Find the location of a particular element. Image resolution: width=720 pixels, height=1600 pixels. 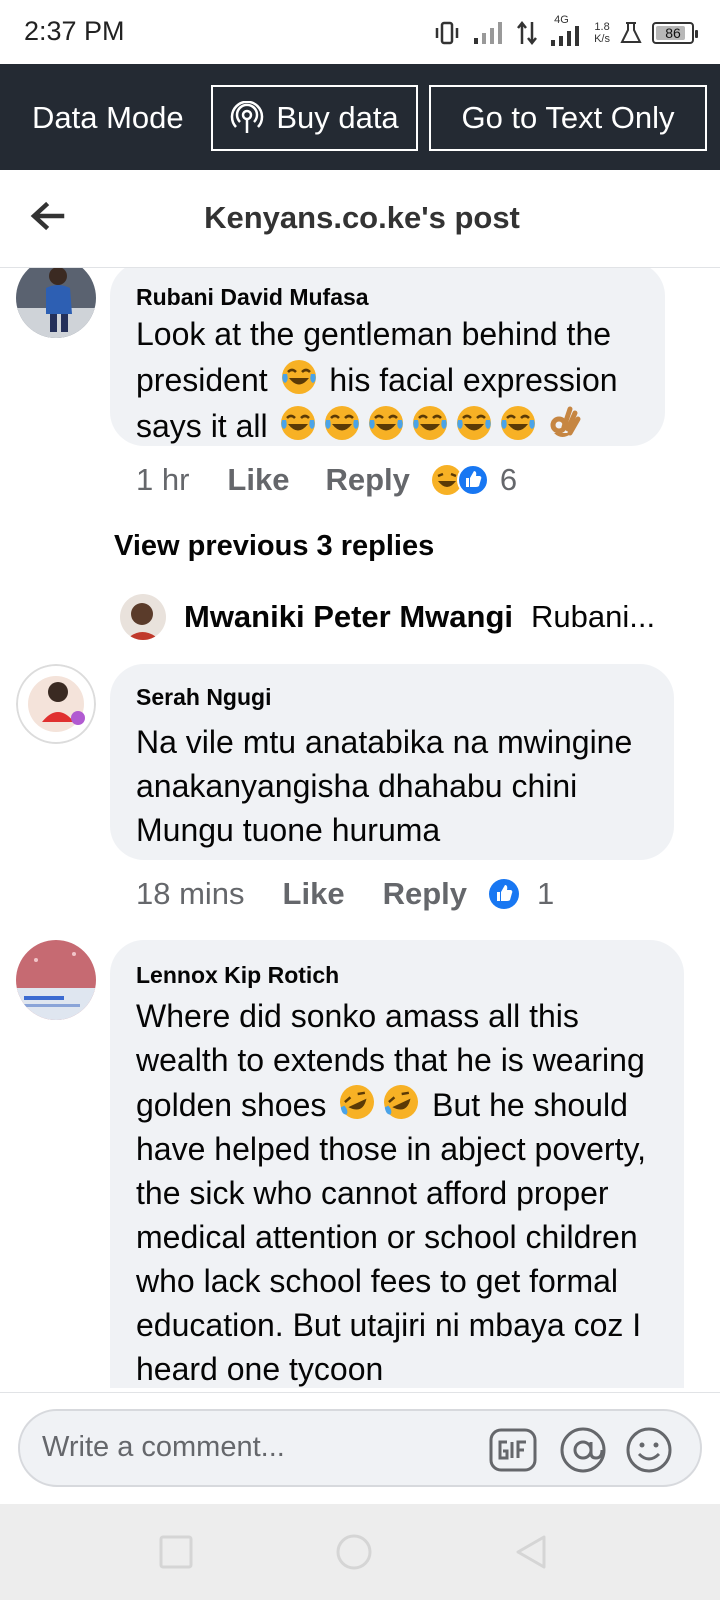

ok-emoji-group is located at coordinates (562, 425).